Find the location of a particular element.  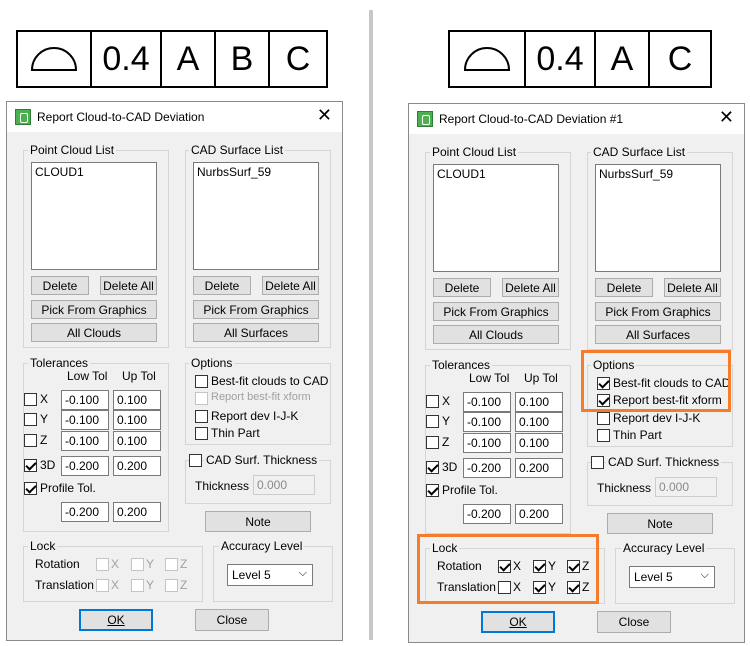

lock-highlight is located at coordinates (508, 569).